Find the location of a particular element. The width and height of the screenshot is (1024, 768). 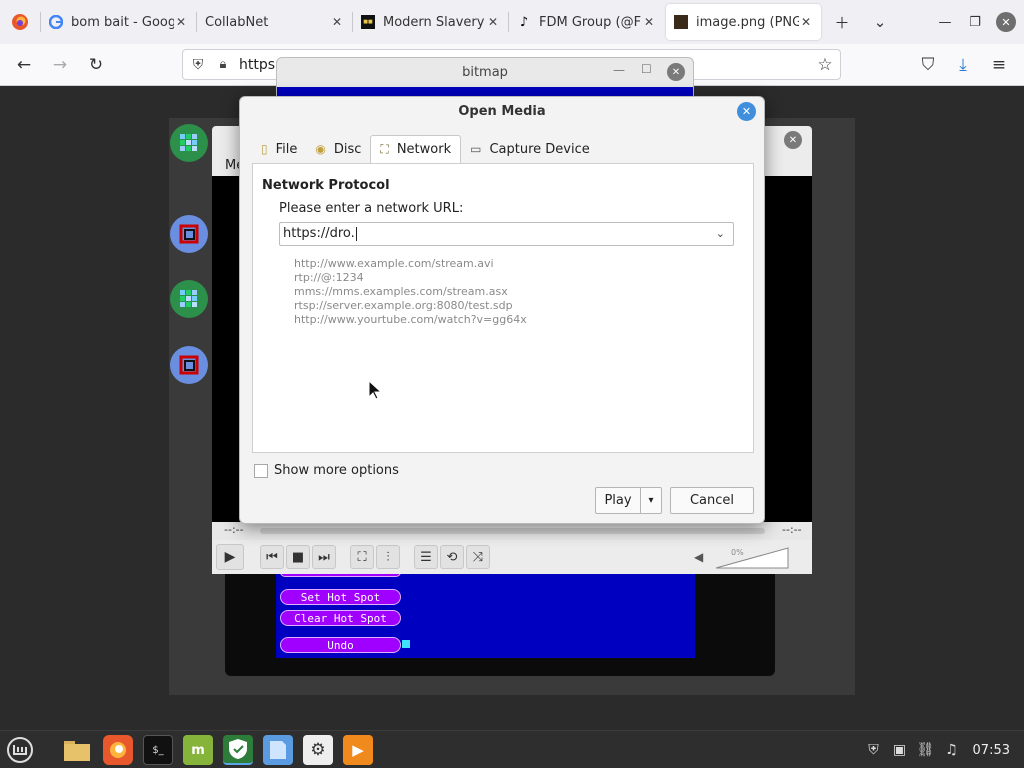

mintupdate-icon: m is located at coordinates (198, 750).